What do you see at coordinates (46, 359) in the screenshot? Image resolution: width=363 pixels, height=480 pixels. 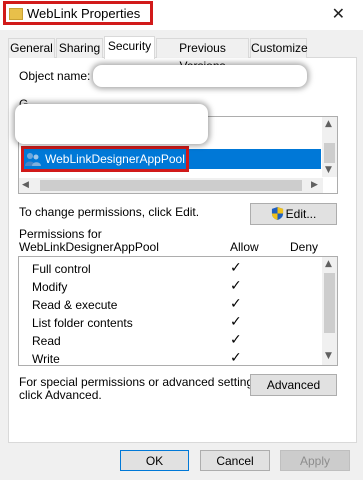 I see `permission-write: Write` at bounding box center [46, 359].